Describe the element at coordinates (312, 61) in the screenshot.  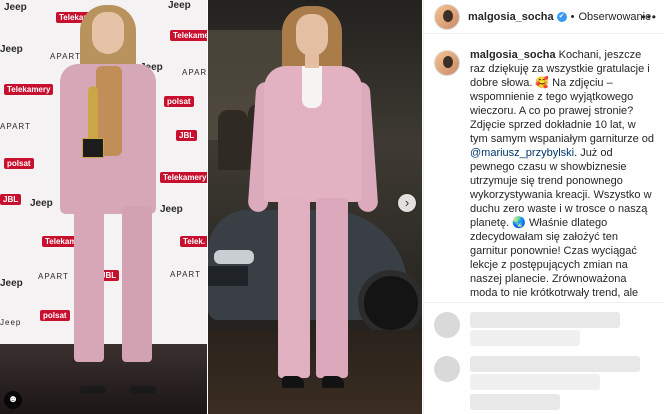
I see `person-neck` at that location.